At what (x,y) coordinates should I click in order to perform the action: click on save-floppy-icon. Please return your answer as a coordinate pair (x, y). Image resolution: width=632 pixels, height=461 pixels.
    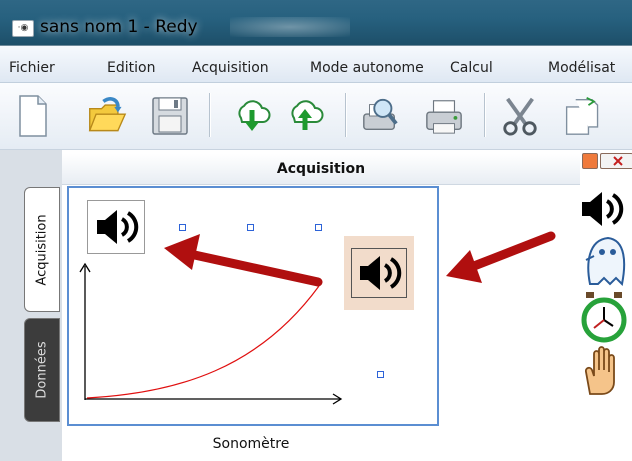
    Looking at the image, I should click on (170, 116).